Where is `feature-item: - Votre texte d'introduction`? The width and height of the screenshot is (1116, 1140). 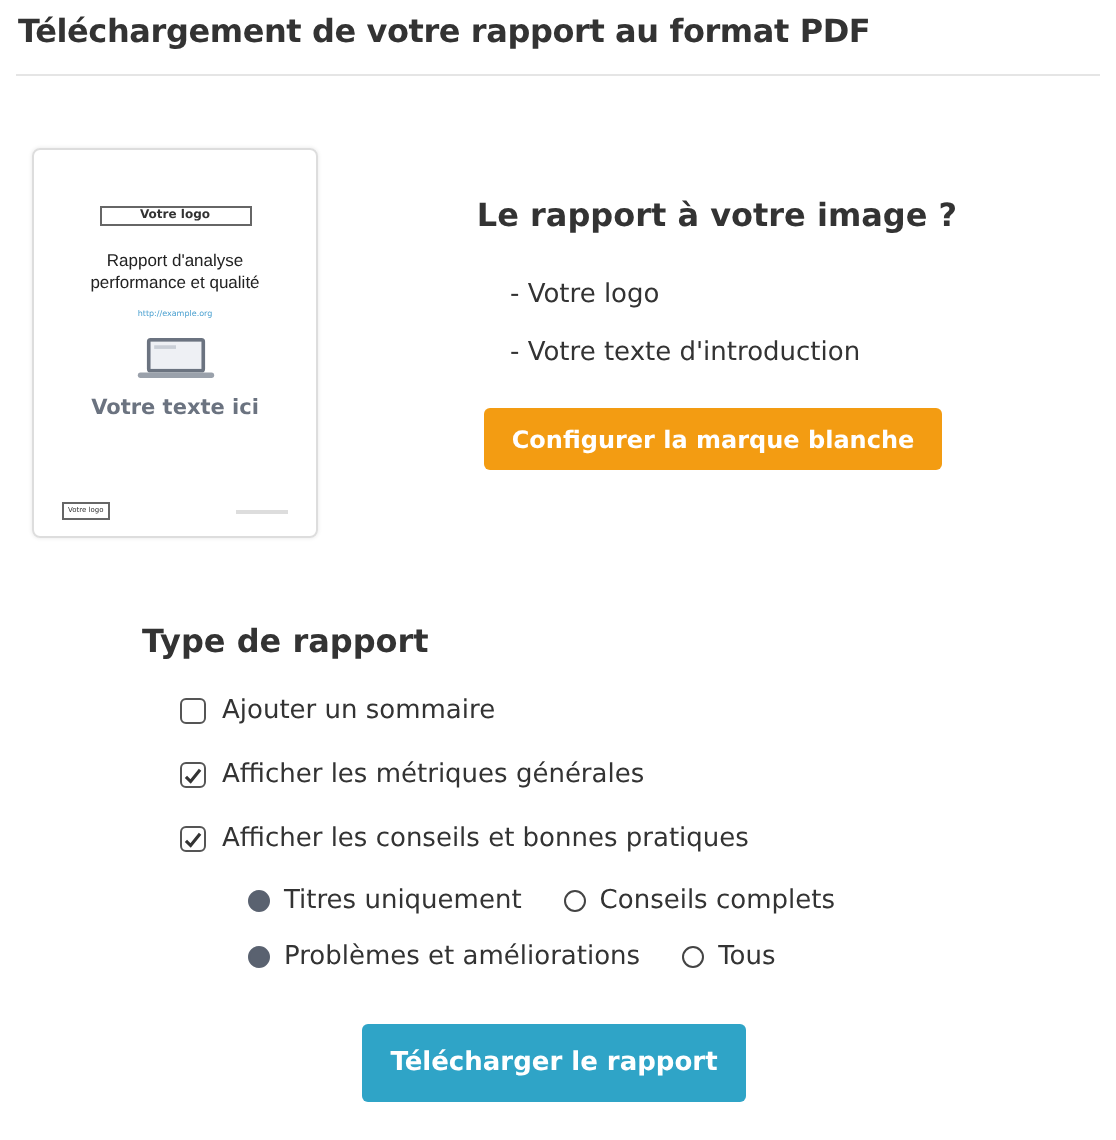
feature-item: - Votre texte d'introduction is located at coordinates (685, 354).